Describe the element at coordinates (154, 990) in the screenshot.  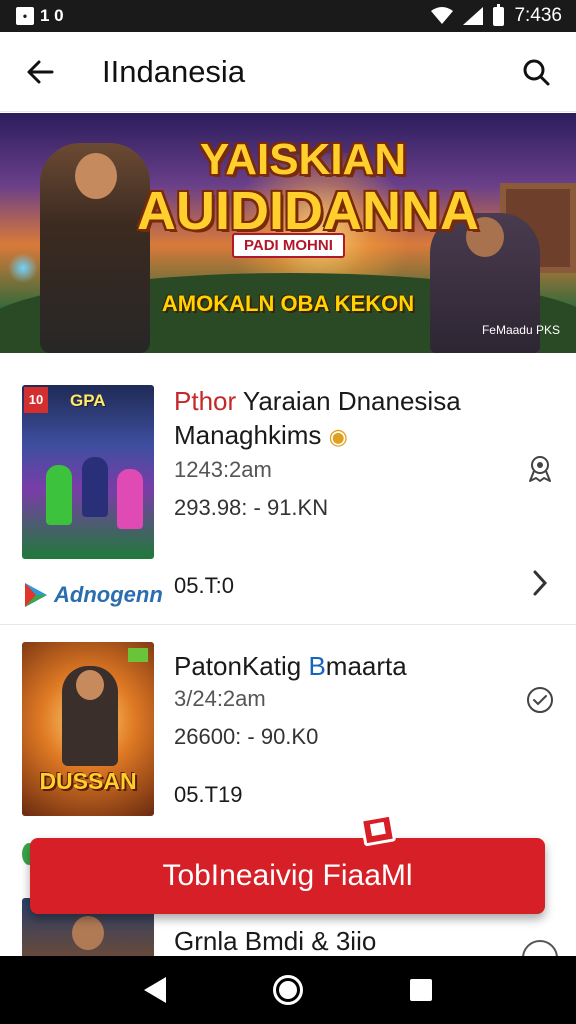
I see `nav-back-icon` at that location.